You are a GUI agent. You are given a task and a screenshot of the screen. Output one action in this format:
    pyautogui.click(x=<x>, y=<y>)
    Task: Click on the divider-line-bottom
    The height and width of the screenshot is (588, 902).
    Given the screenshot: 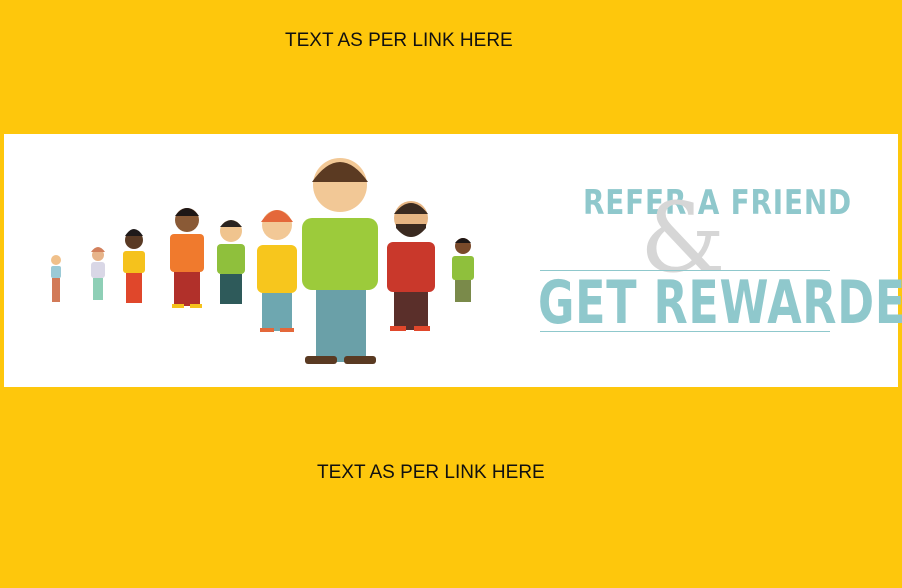 What is the action you would take?
    pyautogui.click(x=685, y=331)
    